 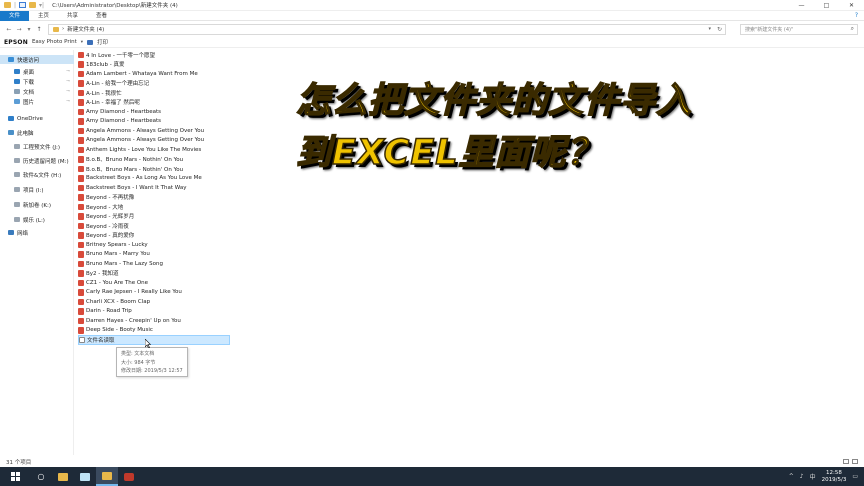 What do you see at coordinates (855, 476) in the screenshot?
I see `notifications-icon: ▭` at bounding box center [855, 476].